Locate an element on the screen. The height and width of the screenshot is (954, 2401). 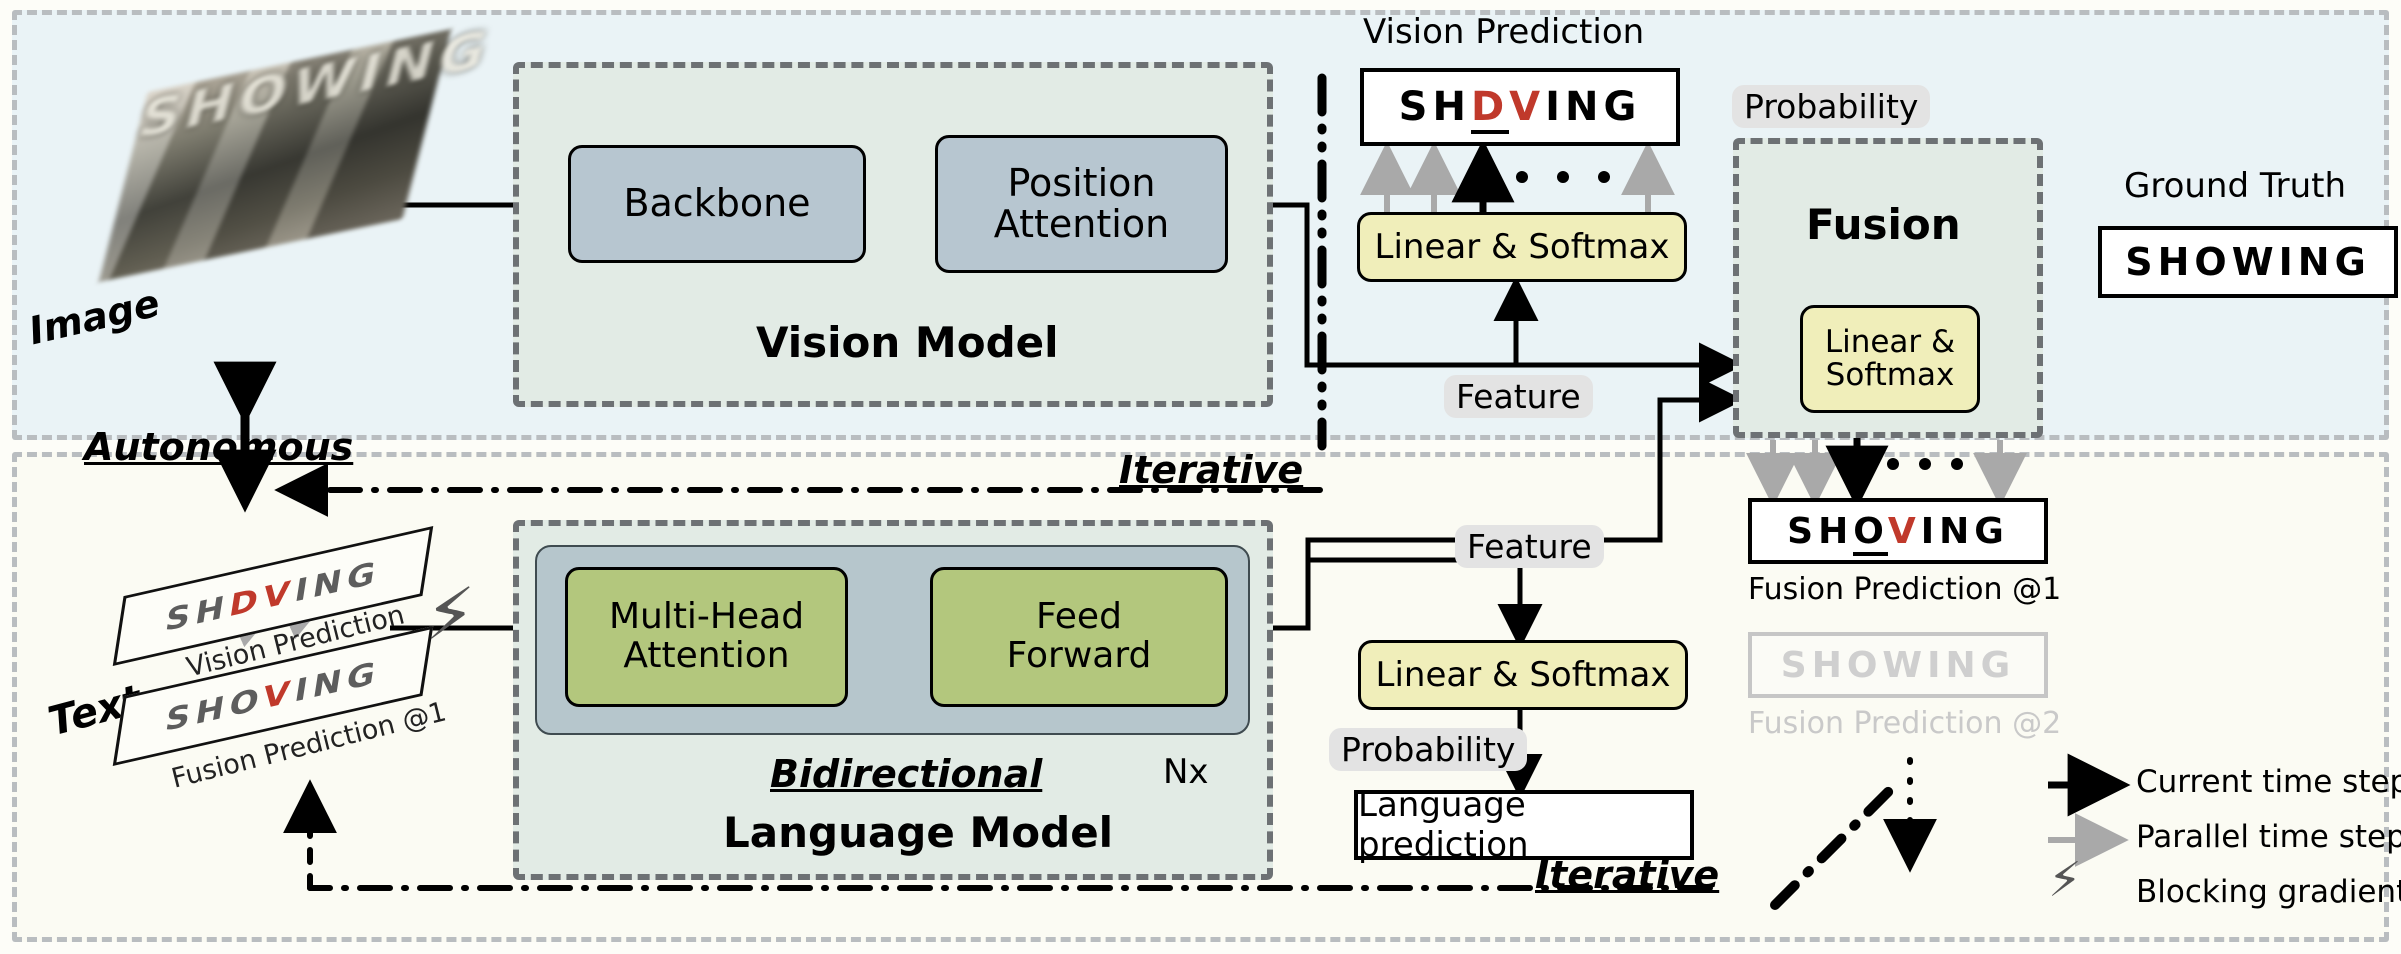
language-prediction-box: Language prediction is located at coordinates (1524, 825).